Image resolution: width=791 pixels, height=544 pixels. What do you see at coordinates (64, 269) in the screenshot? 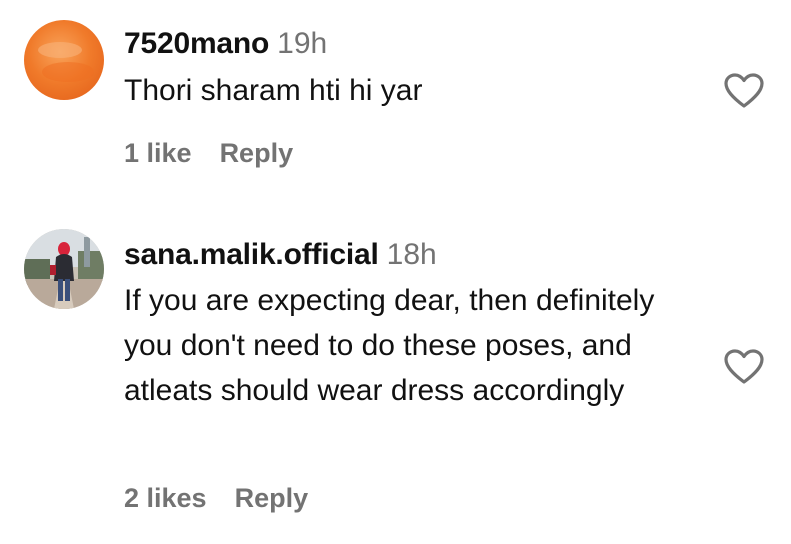
I see `avatar` at bounding box center [64, 269].